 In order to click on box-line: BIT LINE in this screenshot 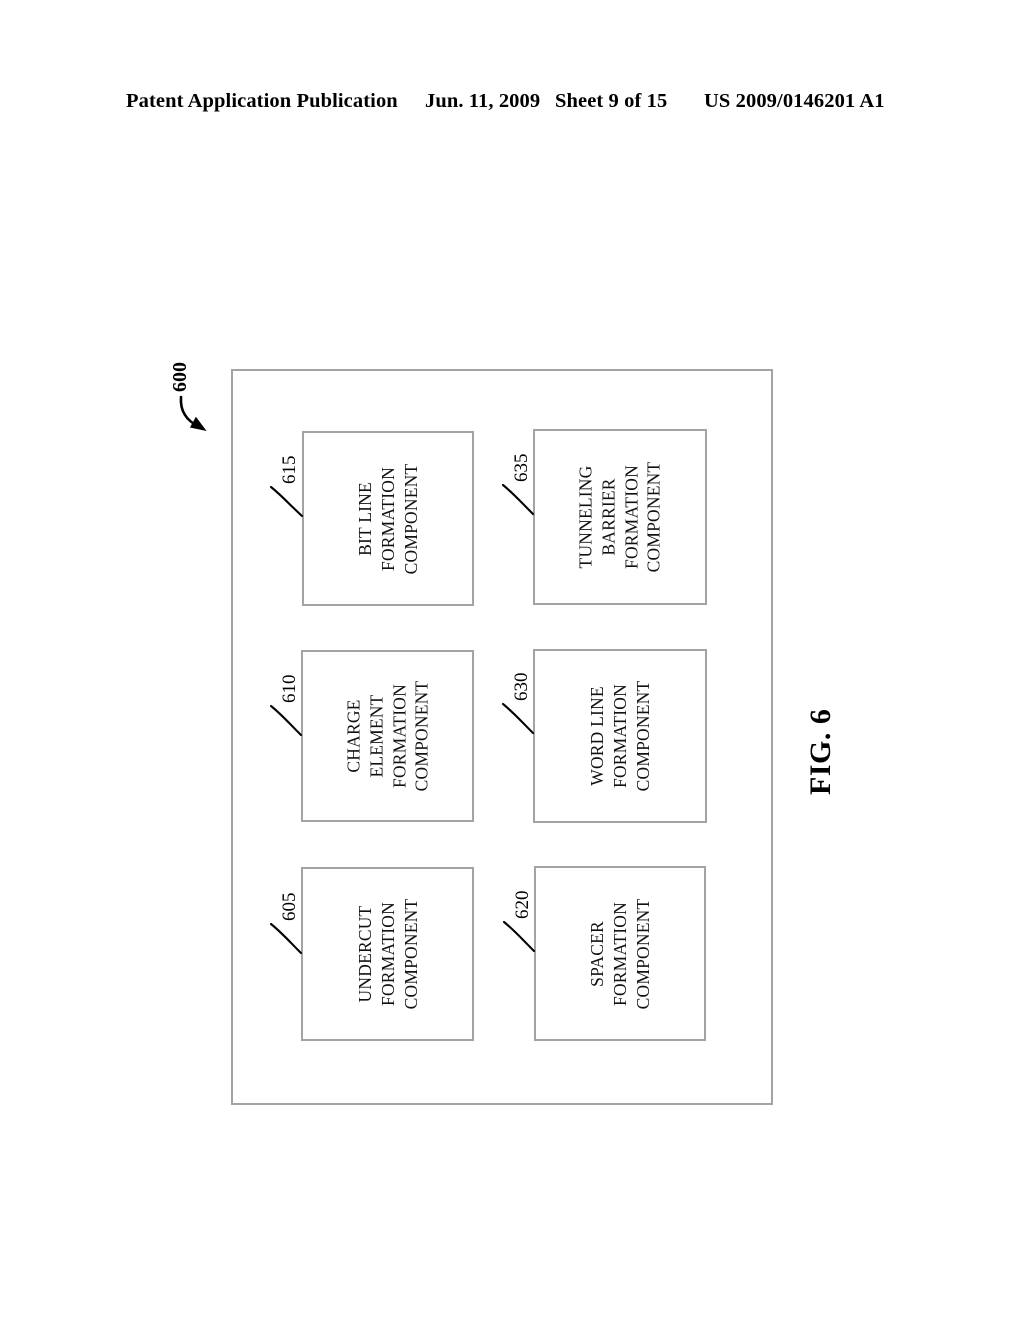, I will do `click(364, 518)`.